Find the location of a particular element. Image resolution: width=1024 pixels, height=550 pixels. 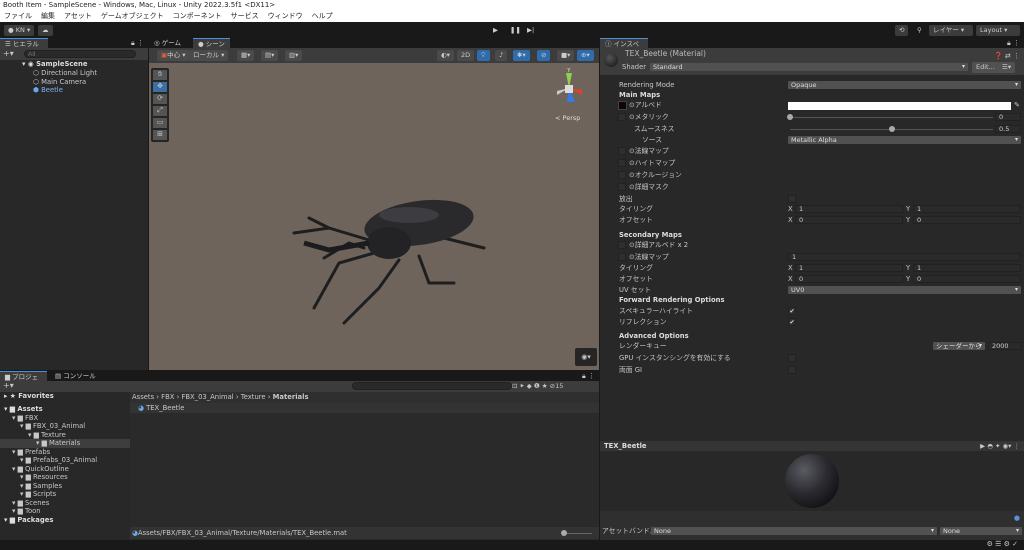

smoothness-slider-handle is located at coordinates (891, 129).